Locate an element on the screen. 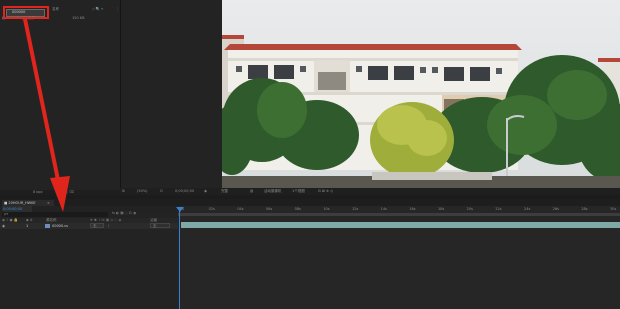 This screenshot has height=309, width=620. viewer-timecode: 0;00;00;00 is located at coordinates (184, 191).